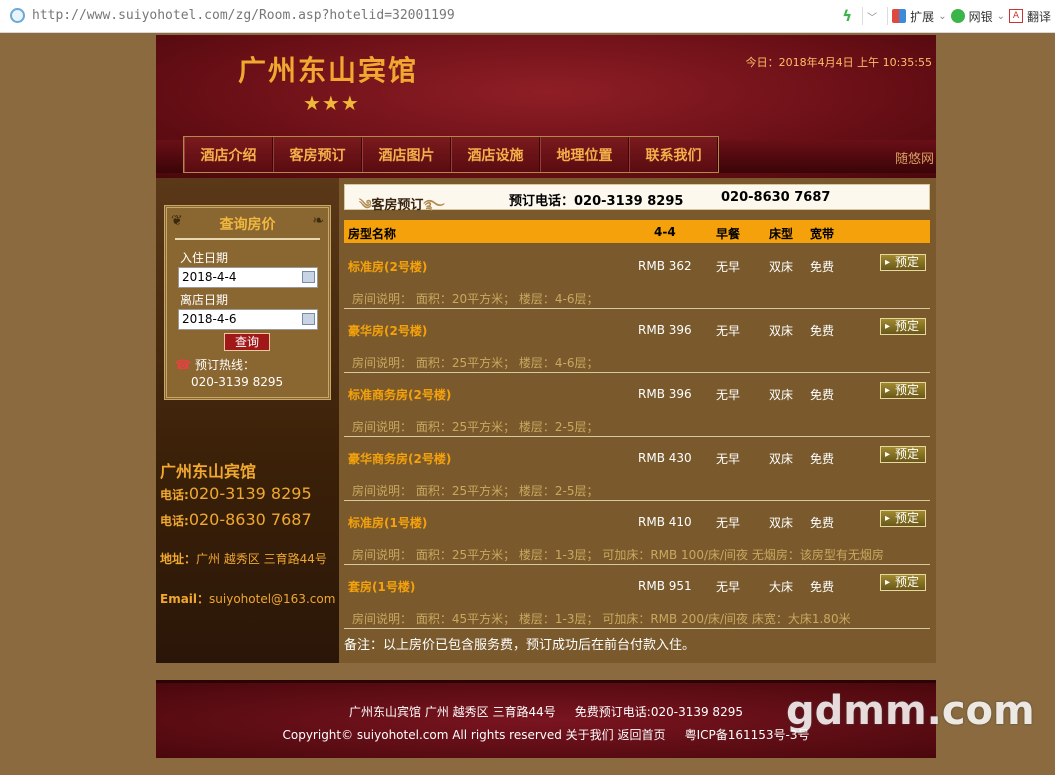 This screenshot has height=775, width=1055. Describe the element at coordinates (1015, 16) in the screenshot. I see `translate-icon: A` at that location.